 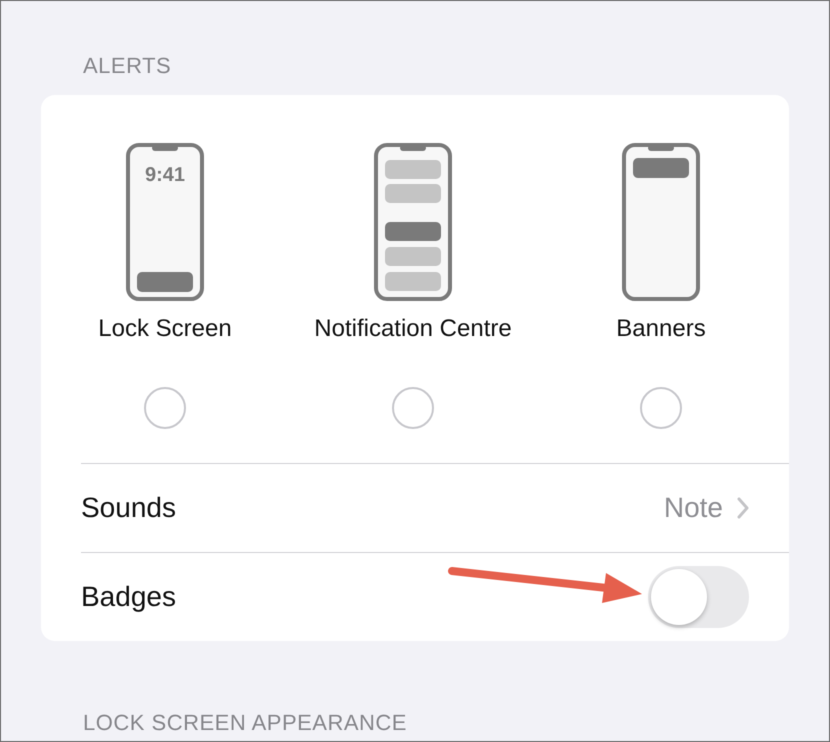 I want to click on row-label: Sounds, so click(x=128, y=508).